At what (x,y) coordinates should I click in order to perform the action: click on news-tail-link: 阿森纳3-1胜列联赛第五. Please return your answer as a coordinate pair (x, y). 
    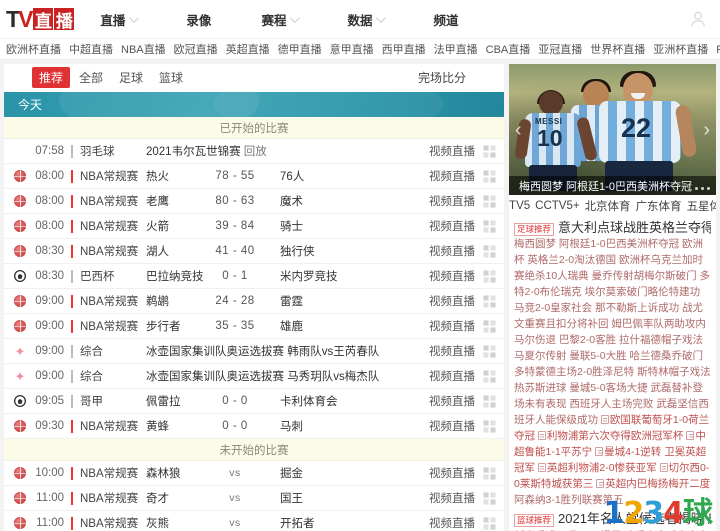
    Looking at the image, I should click on (569, 500).